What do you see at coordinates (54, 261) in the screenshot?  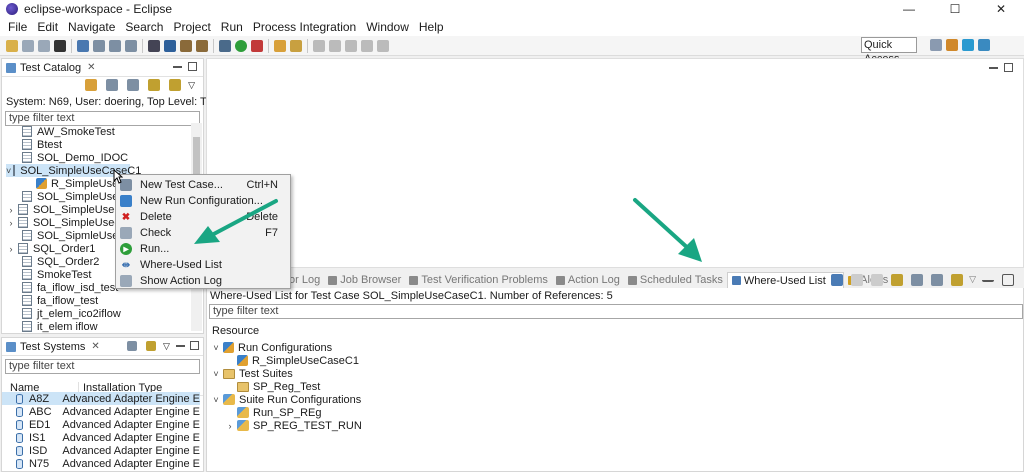 I see `list-item: SQL_Order2` at bounding box center [54, 261].